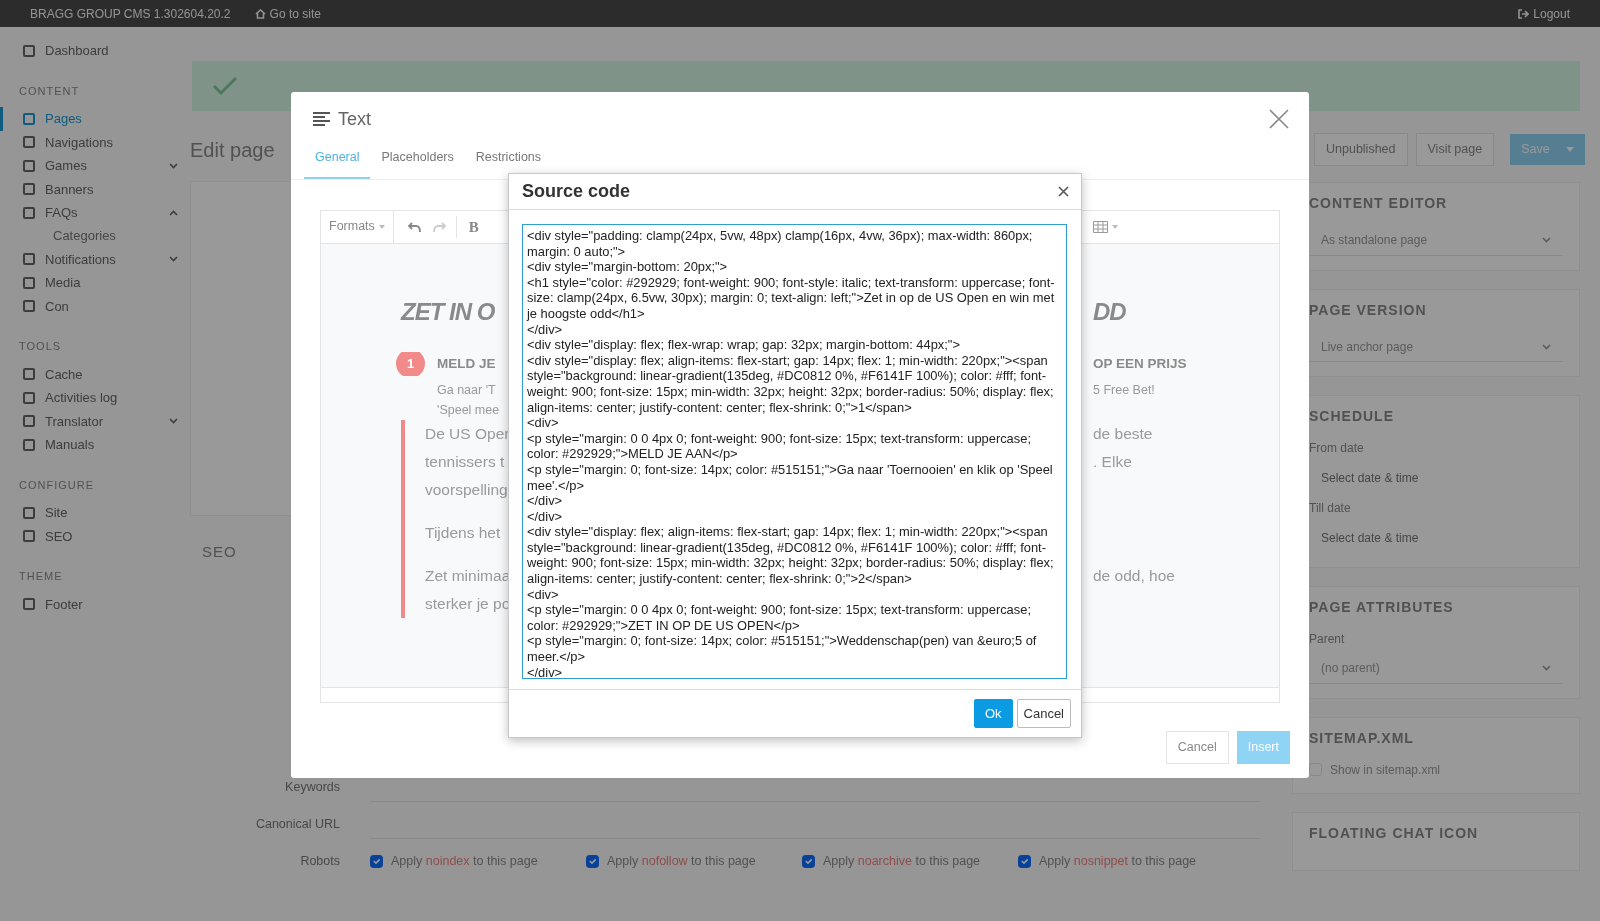 The width and height of the screenshot is (1600, 921). I want to click on sidebar-item: Footer, so click(95, 604).